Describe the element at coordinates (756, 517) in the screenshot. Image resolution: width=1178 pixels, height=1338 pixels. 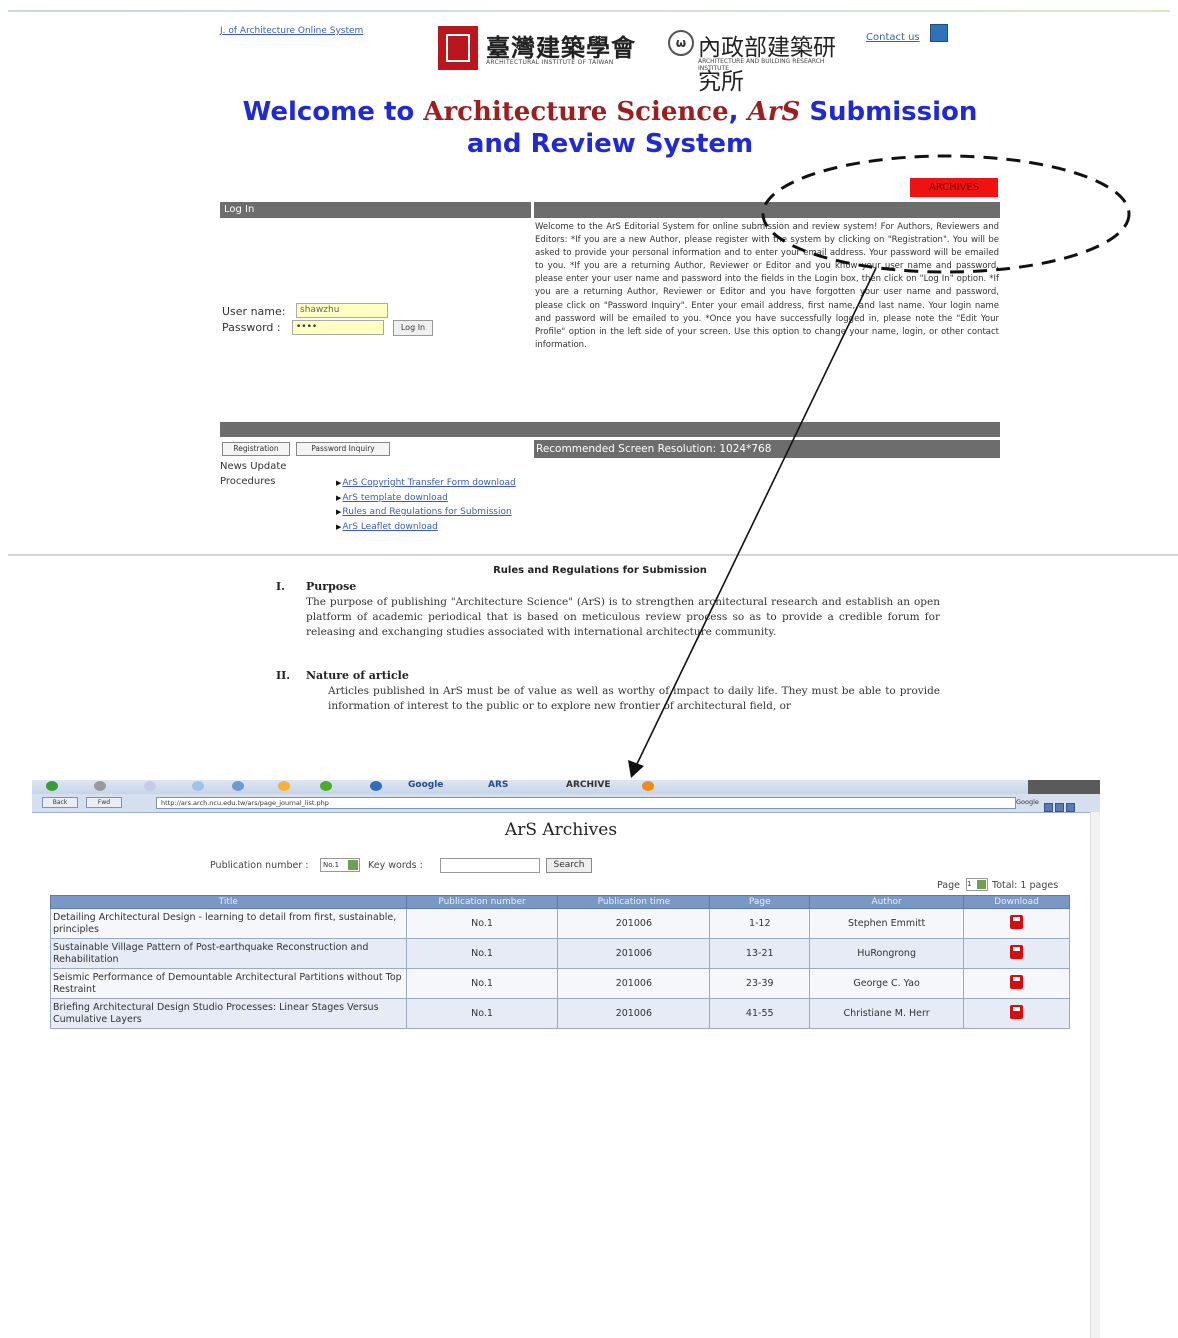
I see `pointer-arrow-line` at that location.